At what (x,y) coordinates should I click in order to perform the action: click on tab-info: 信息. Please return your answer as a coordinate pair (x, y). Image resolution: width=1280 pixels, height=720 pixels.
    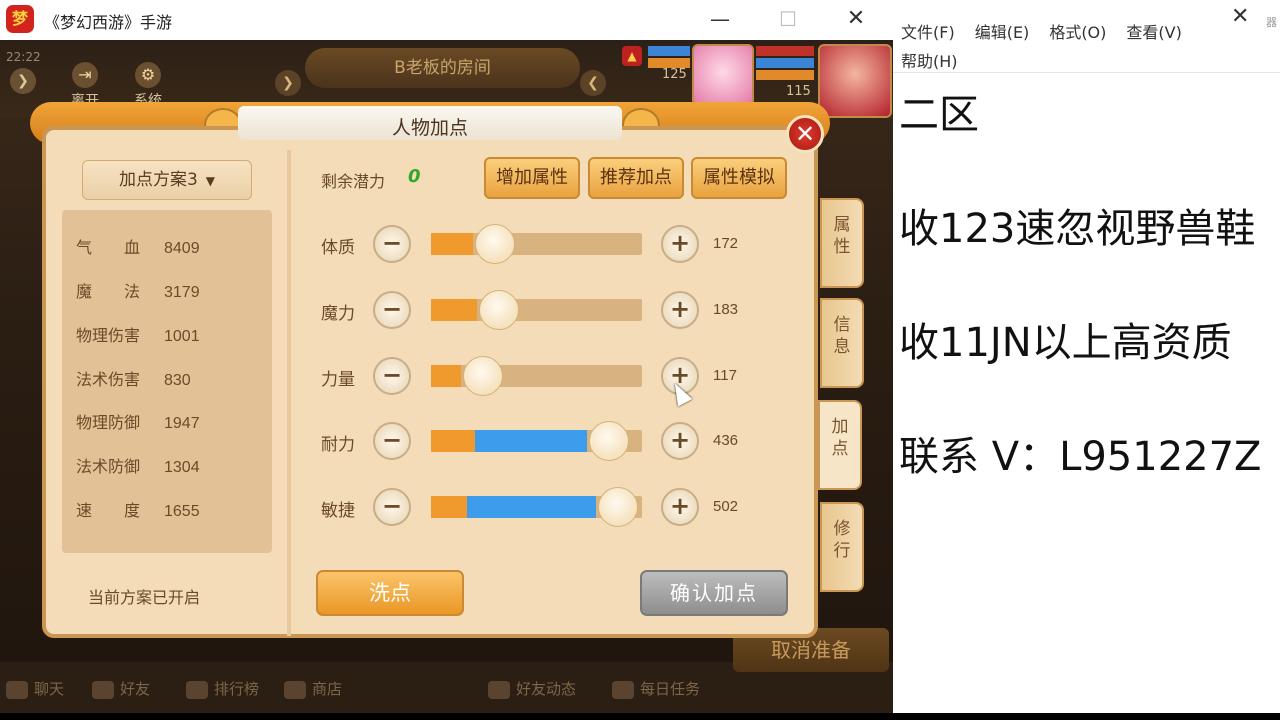
    Looking at the image, I should click on (842, 343).